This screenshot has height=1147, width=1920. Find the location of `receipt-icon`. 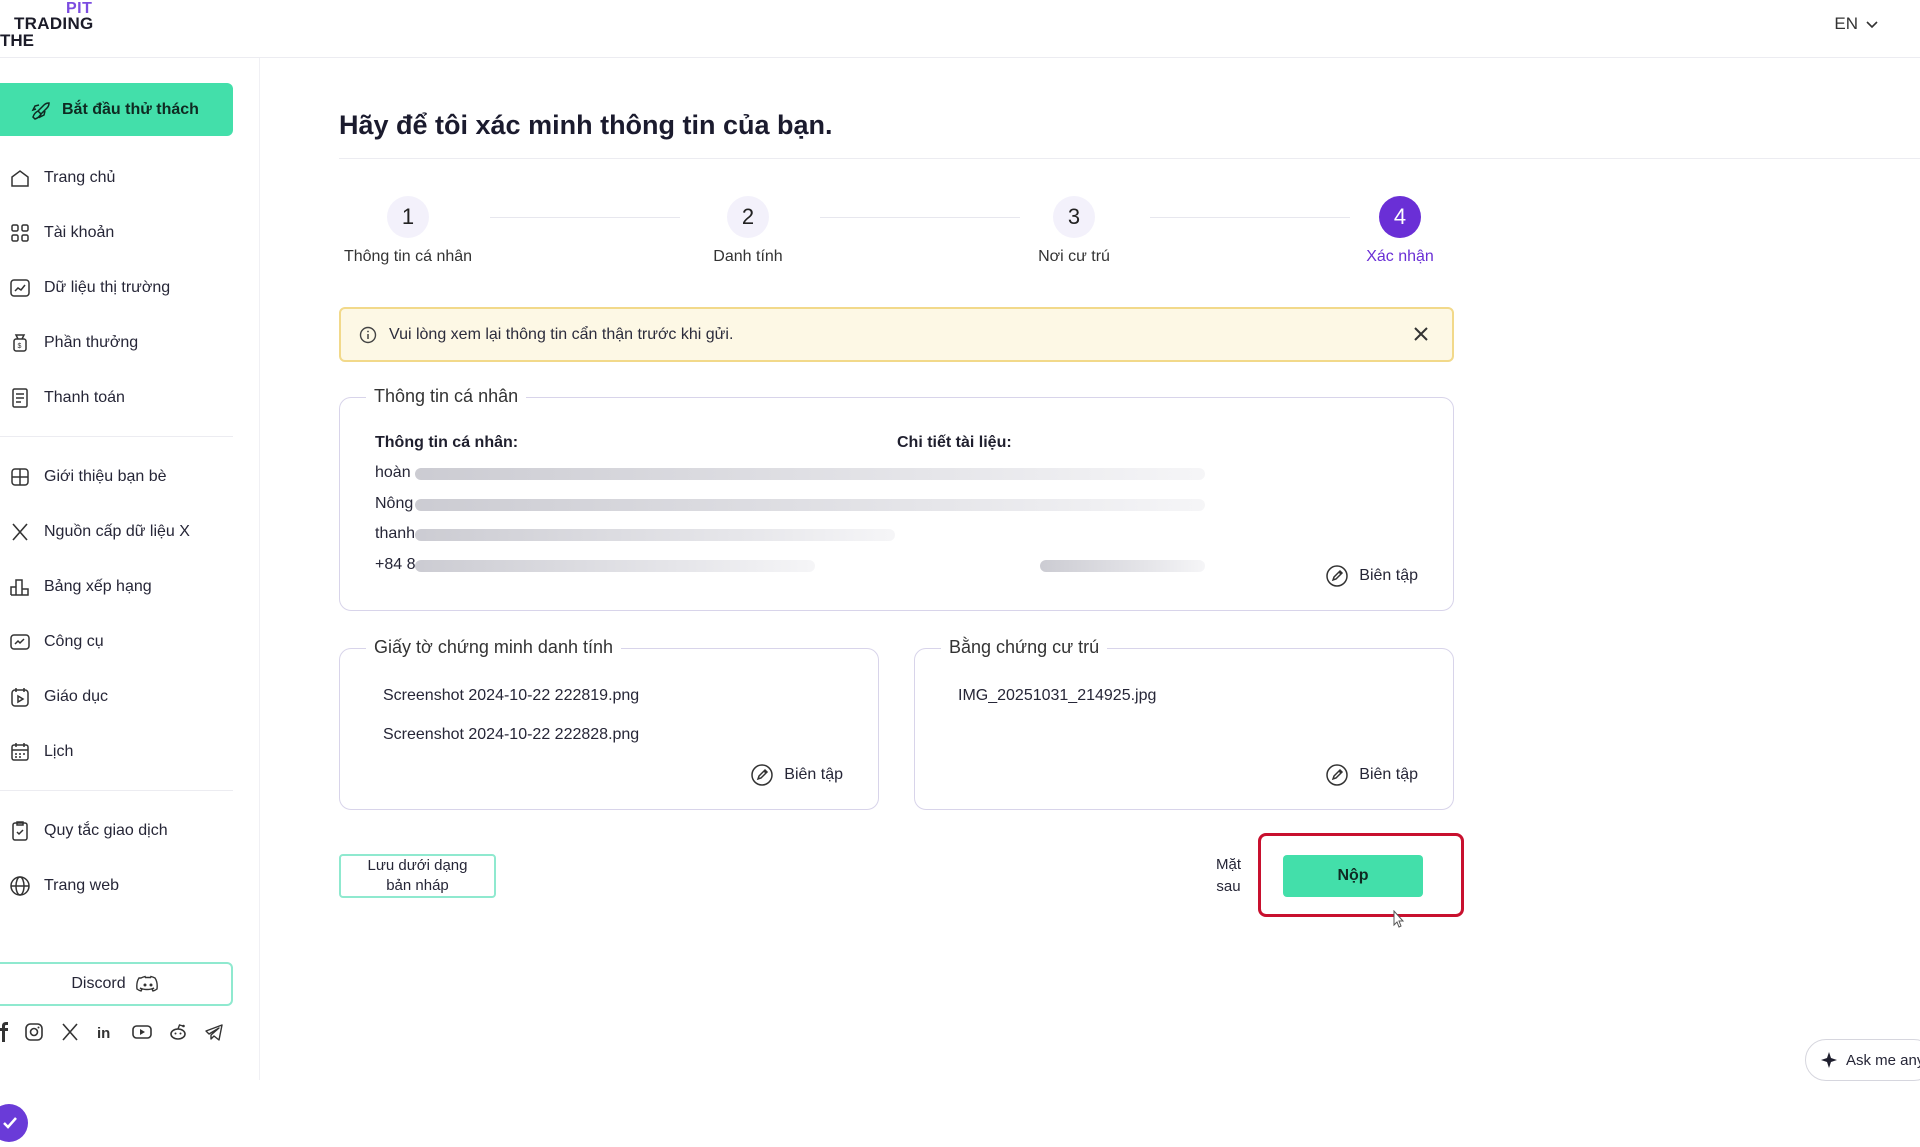

receipt-icon is located at coordinates (20, 398).